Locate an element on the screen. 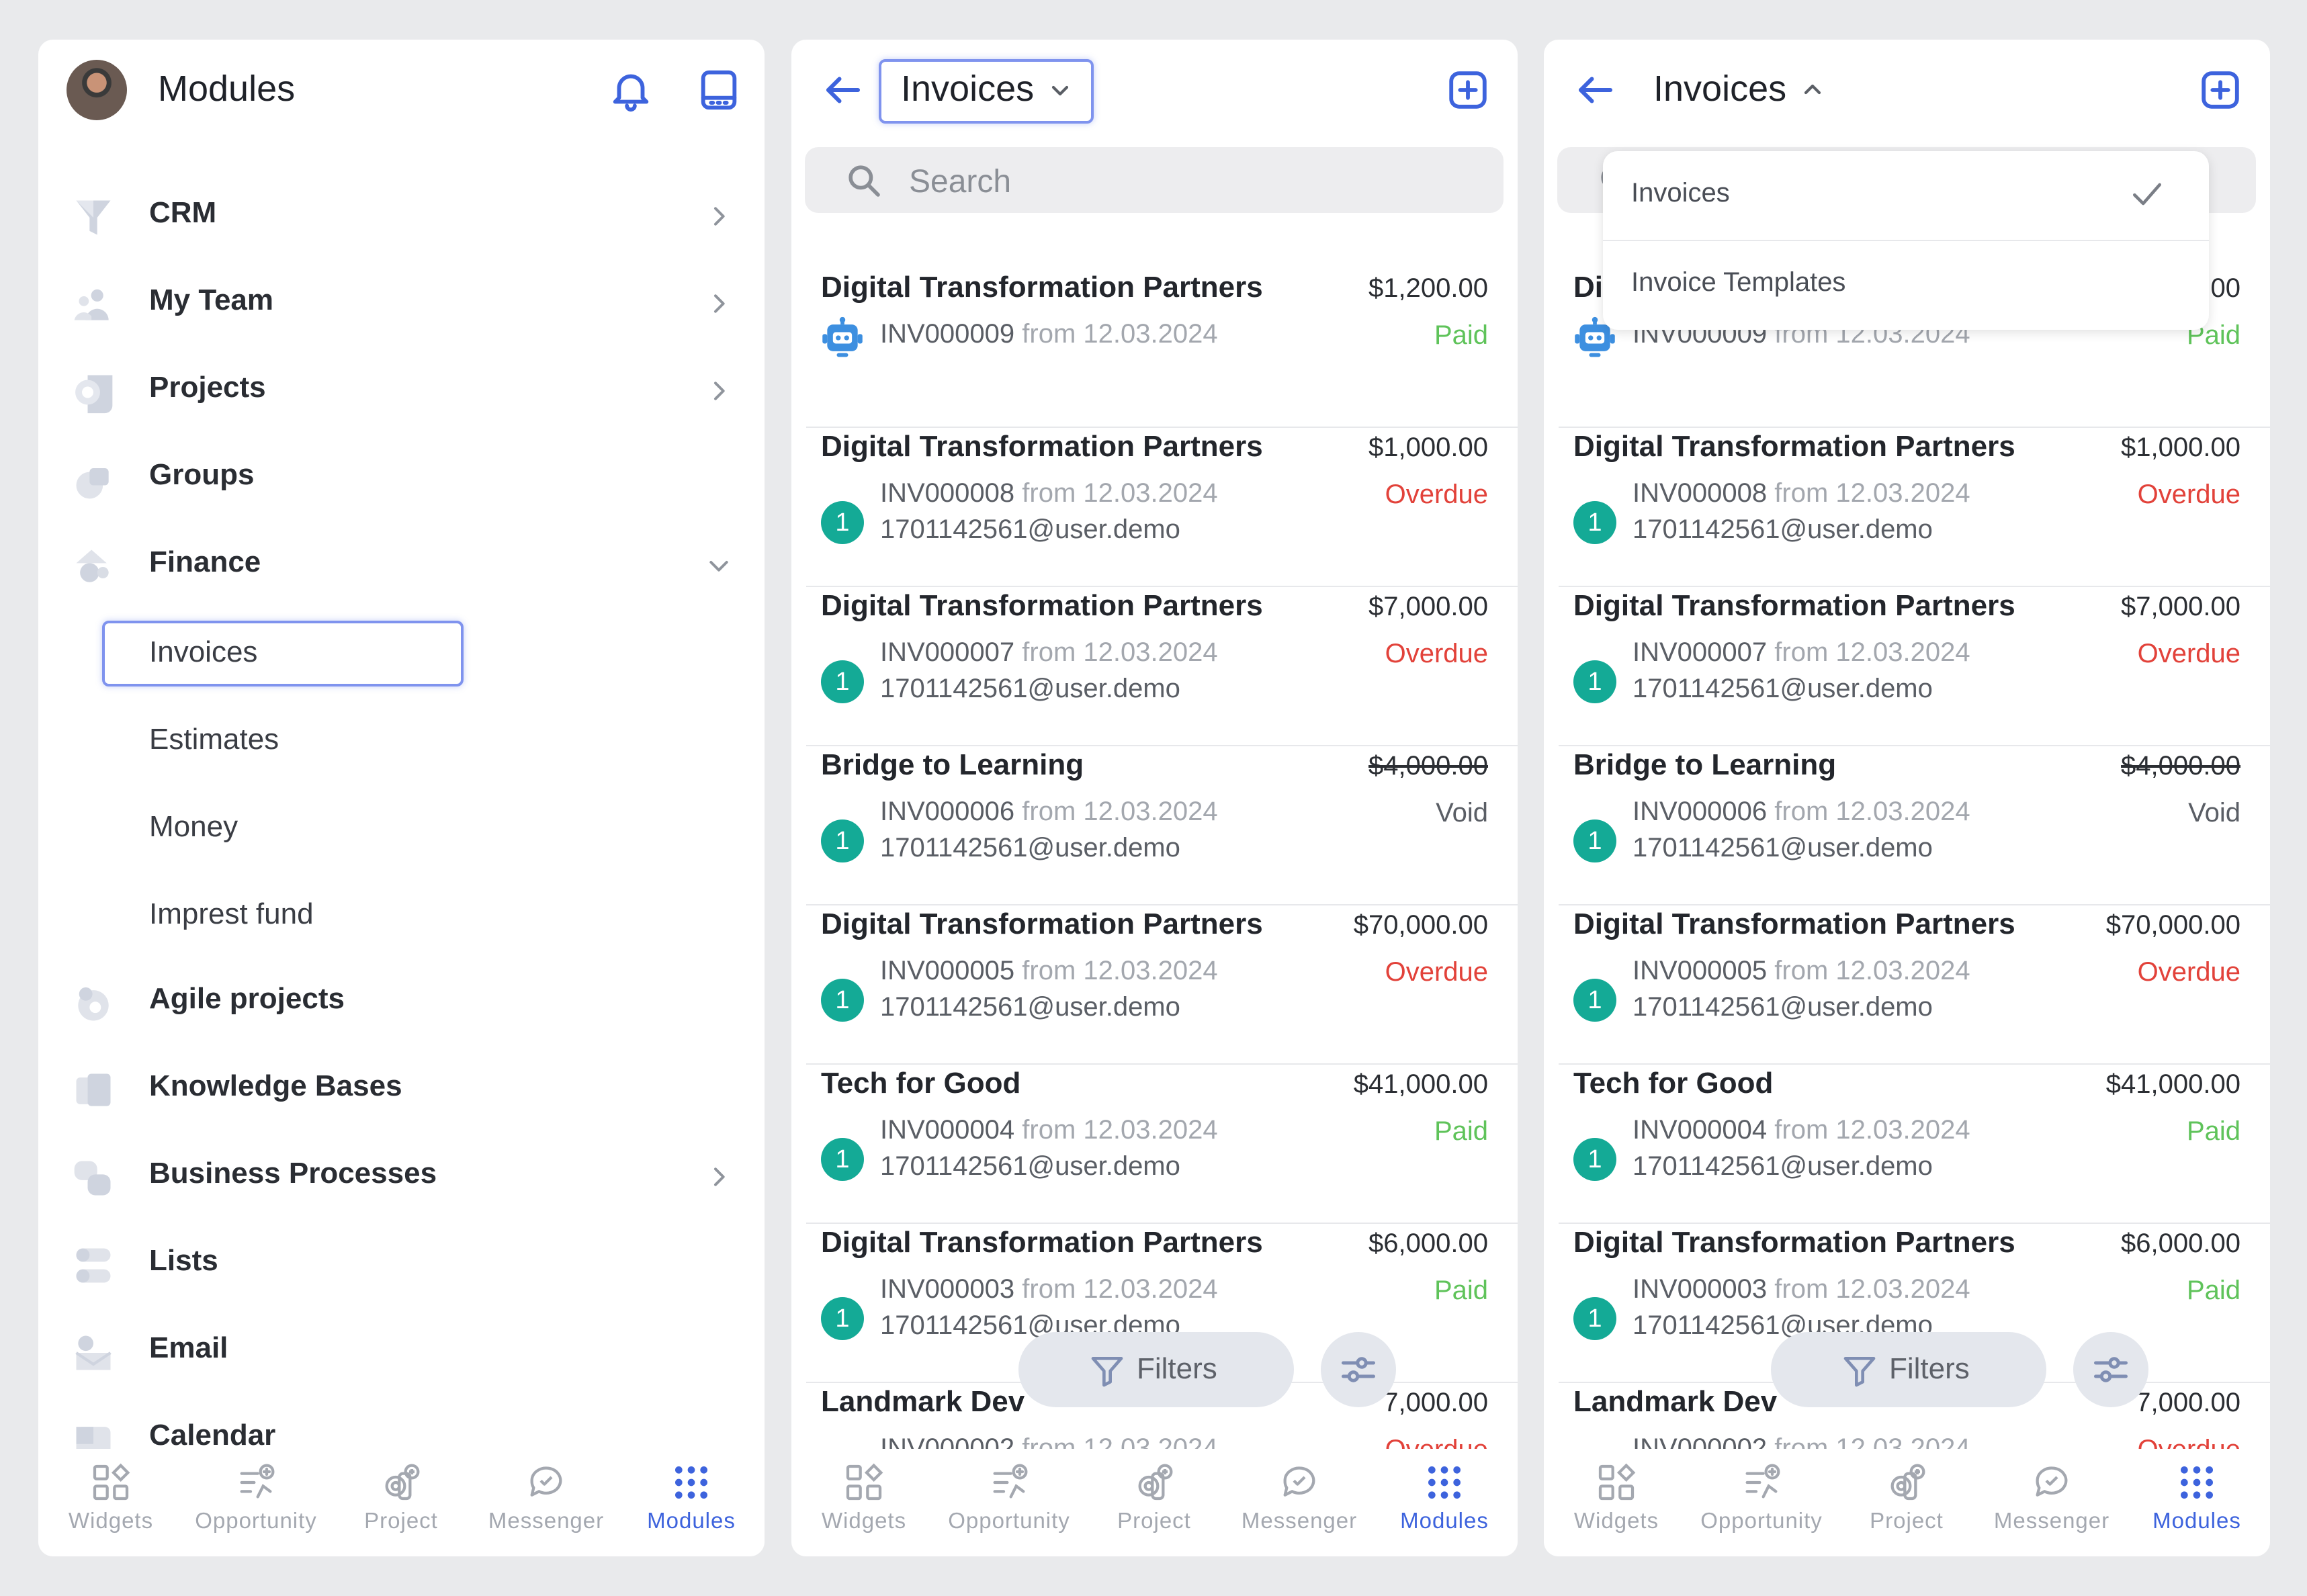 Image resolution: width=2307 pixels, height=1596 pixels. menu-item-business-processes: Business Processes is located at coordinates (401, 1177).